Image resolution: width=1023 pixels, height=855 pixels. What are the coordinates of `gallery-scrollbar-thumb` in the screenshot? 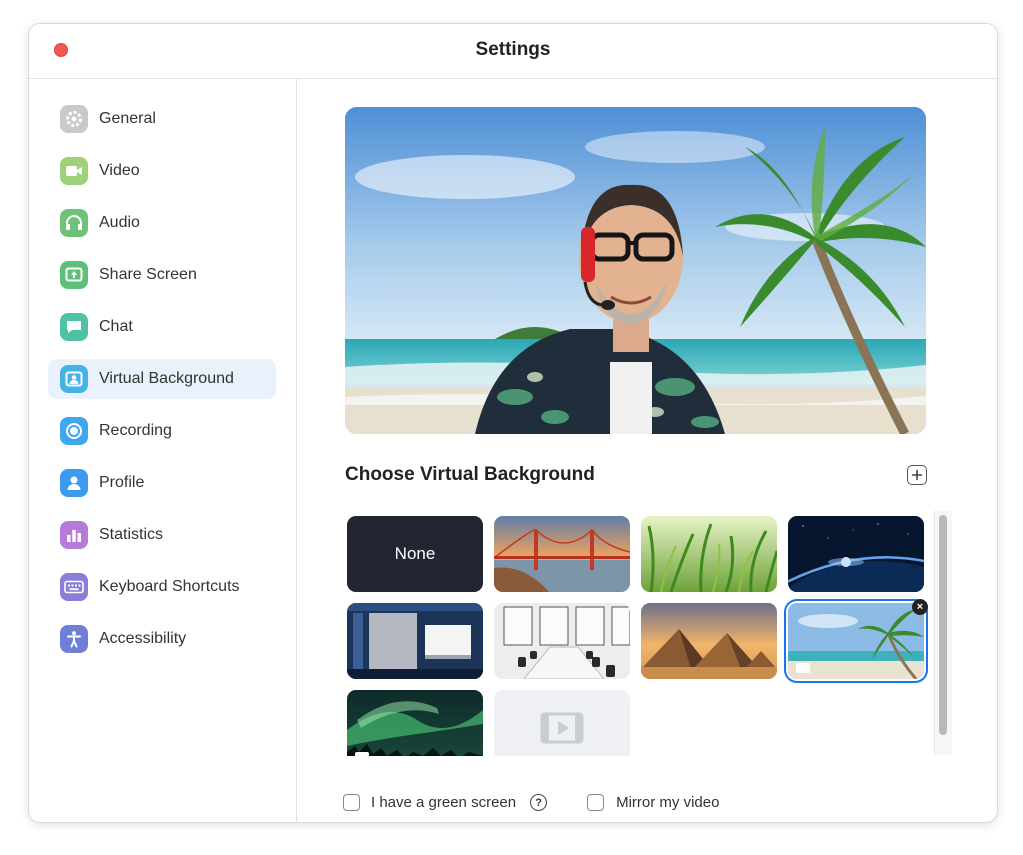 It's located at (943, 625).